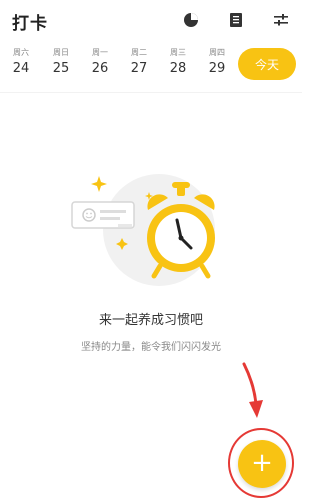 Image resolution: width=320 pixels, height=502 pixels. I want to click on day-item: 周日 25, so click(61, 63).